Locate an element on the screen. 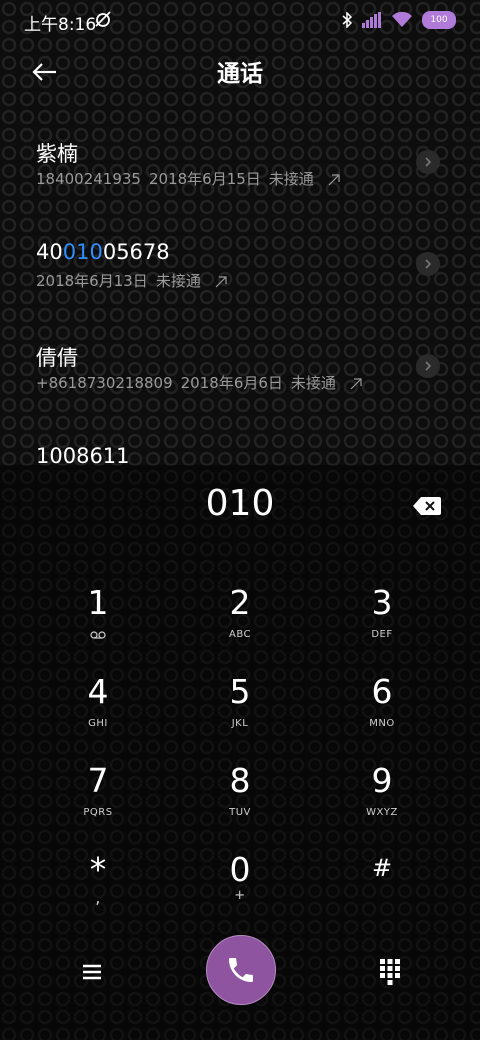 The width and height of the screenshot is (480, 1040). dial-key-9: 9 WXYZ is located at coordinates (382, 793).